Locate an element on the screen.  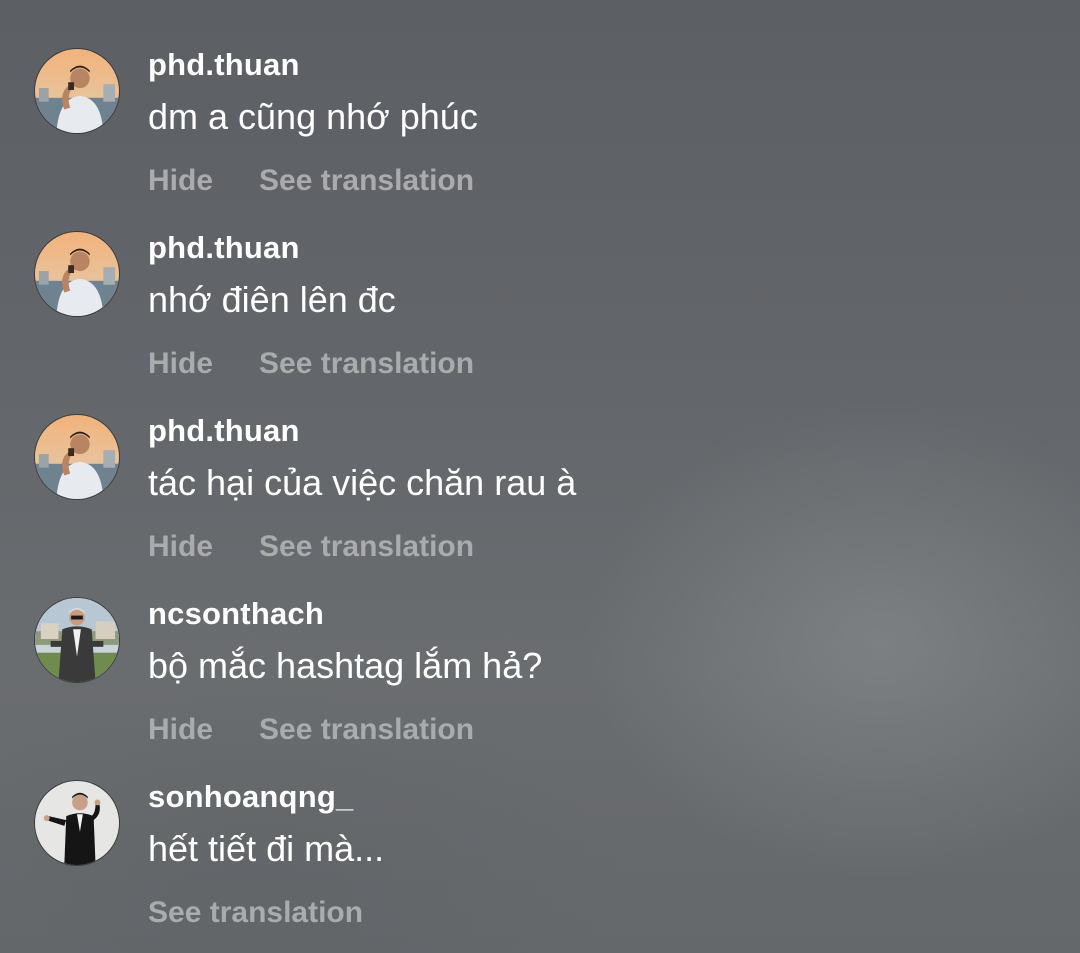
comment-username: sonhoanqng_ is located at coordinates (250, 797).